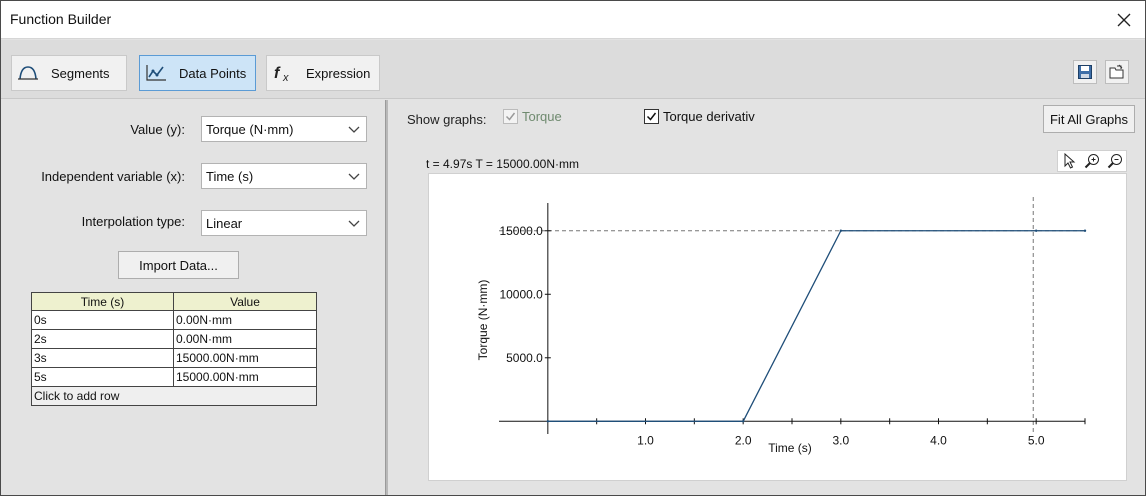  I want to click on torque-checkbox-label: Torque, so click(542, 116).